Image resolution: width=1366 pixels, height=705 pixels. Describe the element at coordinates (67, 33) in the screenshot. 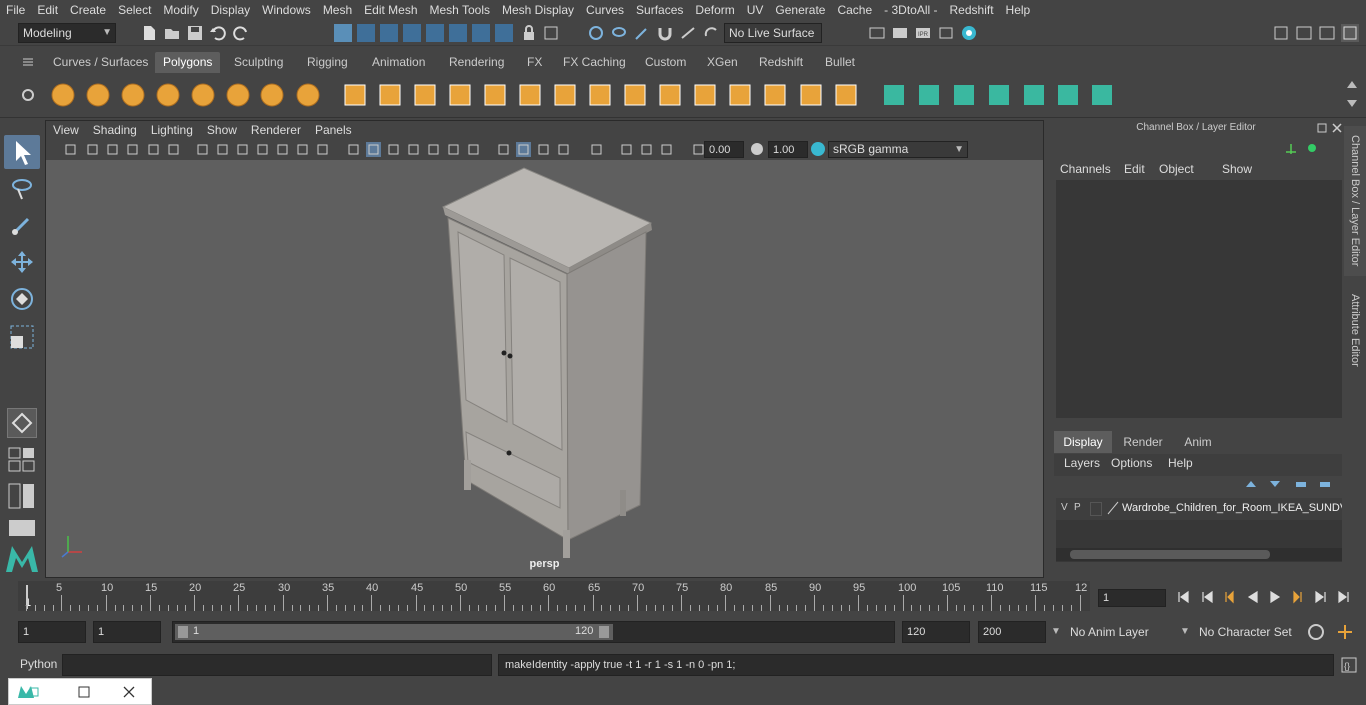

I see `mode-selector: Modeling ▼` at that location.